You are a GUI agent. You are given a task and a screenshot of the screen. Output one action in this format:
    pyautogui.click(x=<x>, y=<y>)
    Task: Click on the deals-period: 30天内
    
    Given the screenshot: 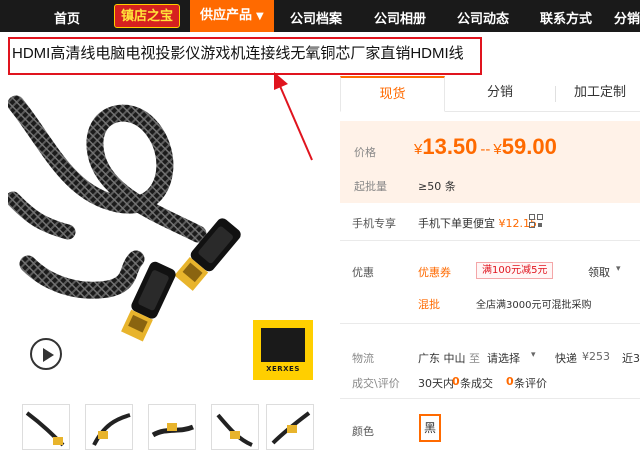 What is the action you would take?
    pyautogui.click(x=436, y=383)
    